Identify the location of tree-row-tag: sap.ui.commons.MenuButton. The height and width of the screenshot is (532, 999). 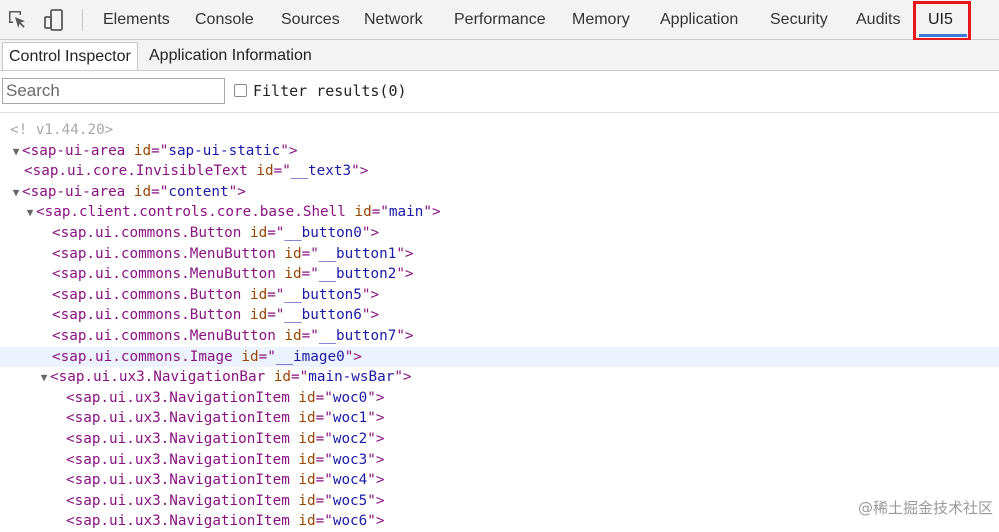
(168, 274).